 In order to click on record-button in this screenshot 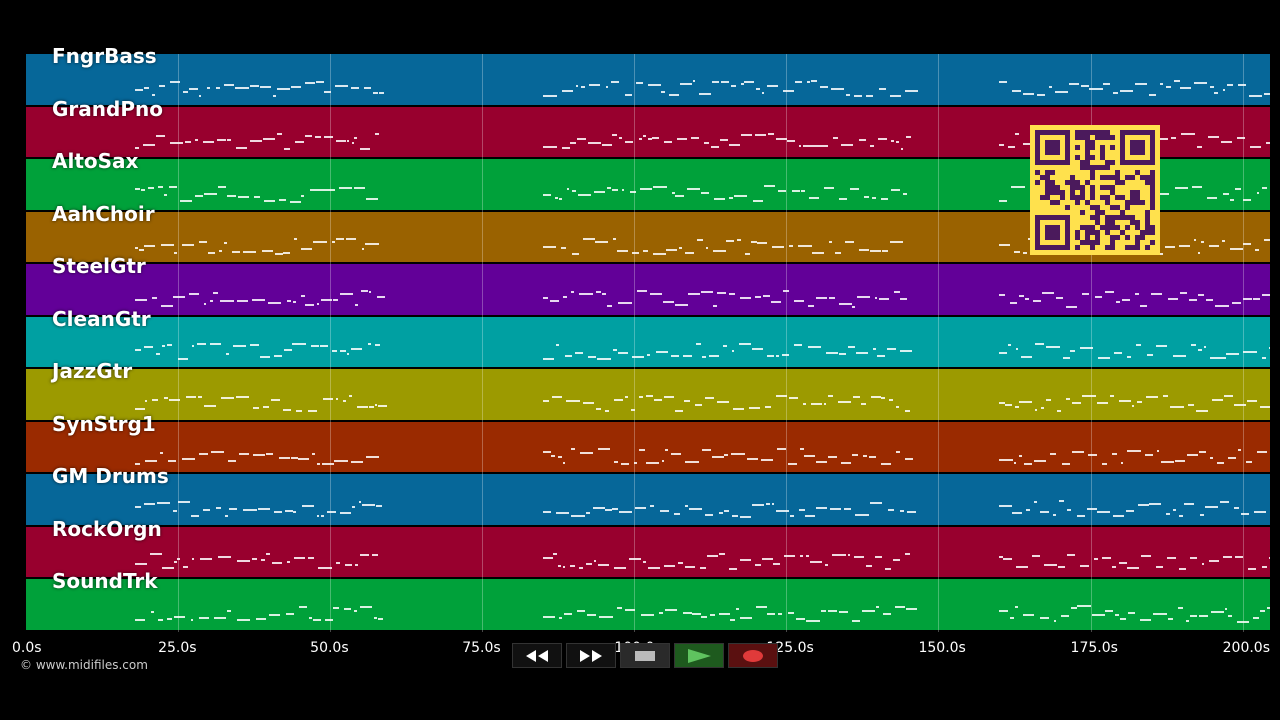, I will do `click(753, 655)`.